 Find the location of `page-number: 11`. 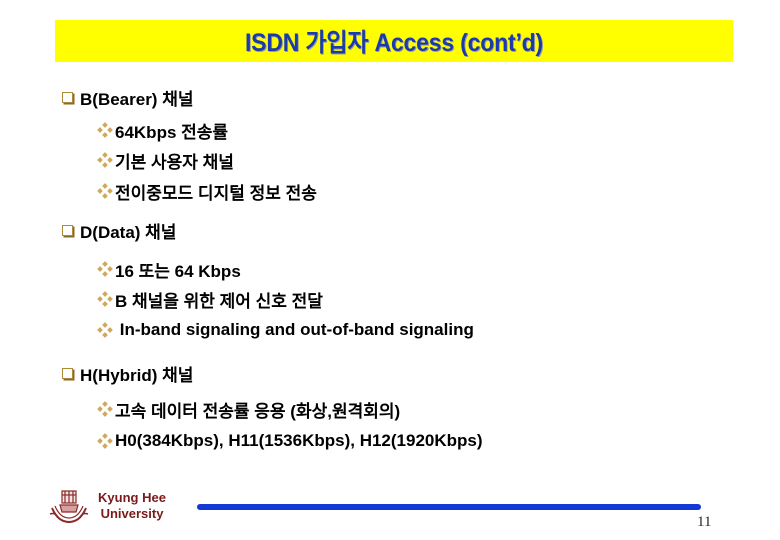

page-number: 11 is located at coordinates (704, 522).